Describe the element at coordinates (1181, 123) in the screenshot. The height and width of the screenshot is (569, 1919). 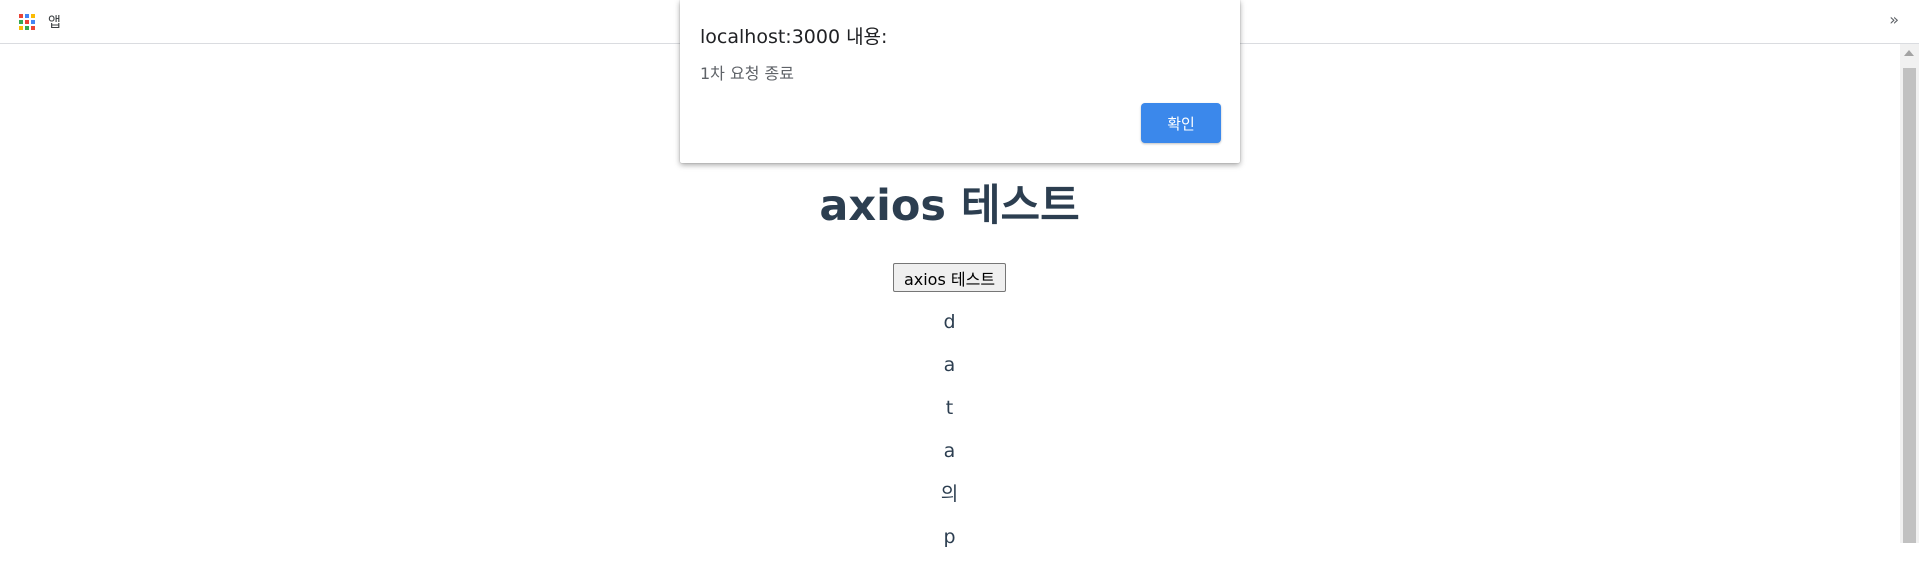
I see `alert-ok-button: 확인` at that location.